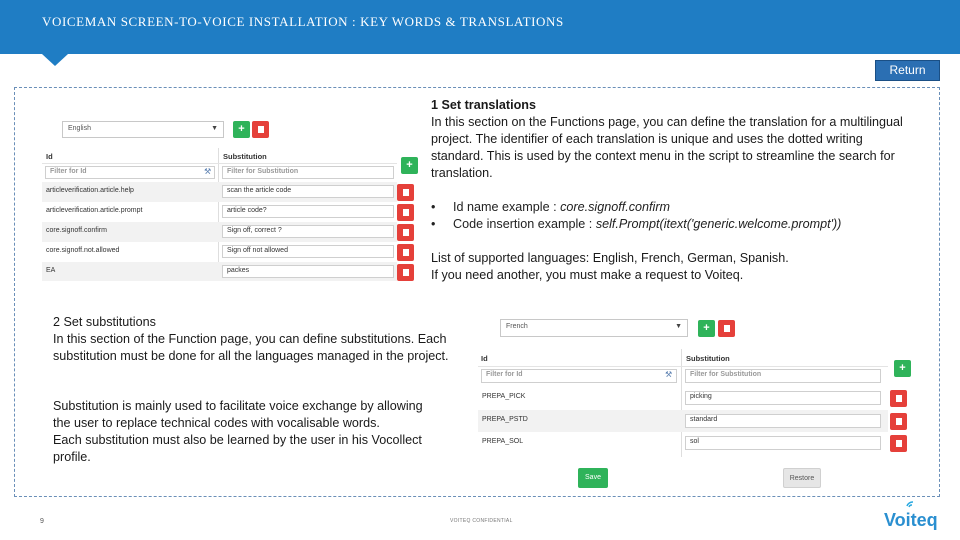  I want to click on translation-value-4: Sign off not allowed, so click(308, 251).